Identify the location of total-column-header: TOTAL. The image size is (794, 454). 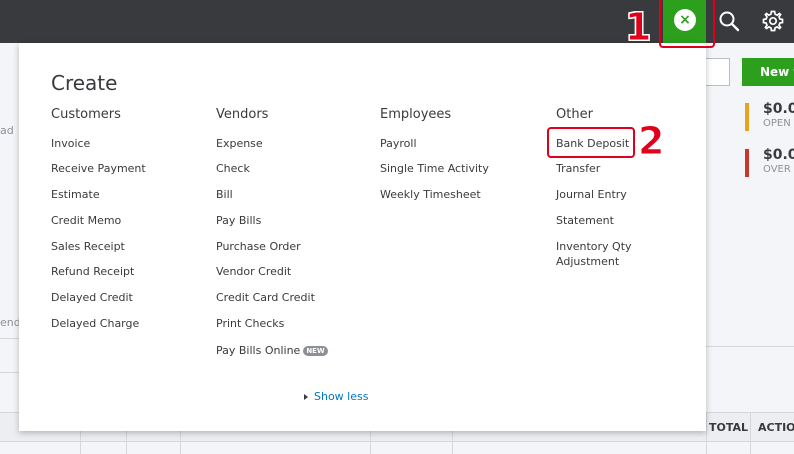
(729, 427).